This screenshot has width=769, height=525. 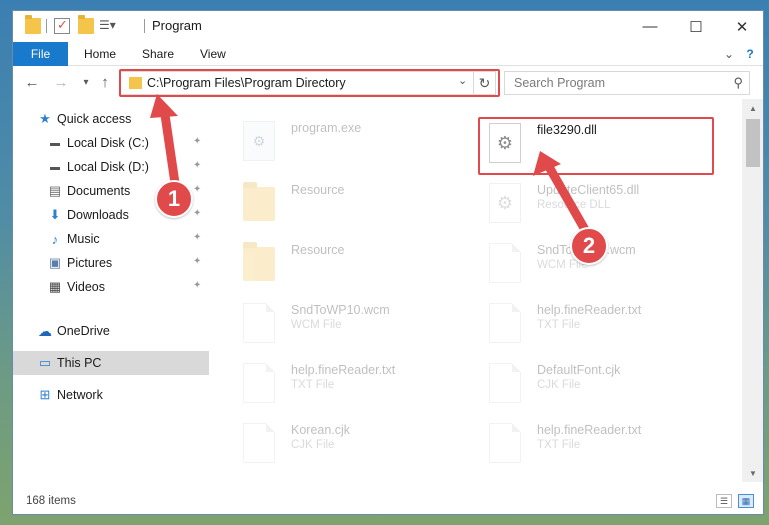 What do you see at coordinates (340, 310) in the screenshot?
I see `file-name: SndToWP10.wcm` at bounding box center [340, 310].